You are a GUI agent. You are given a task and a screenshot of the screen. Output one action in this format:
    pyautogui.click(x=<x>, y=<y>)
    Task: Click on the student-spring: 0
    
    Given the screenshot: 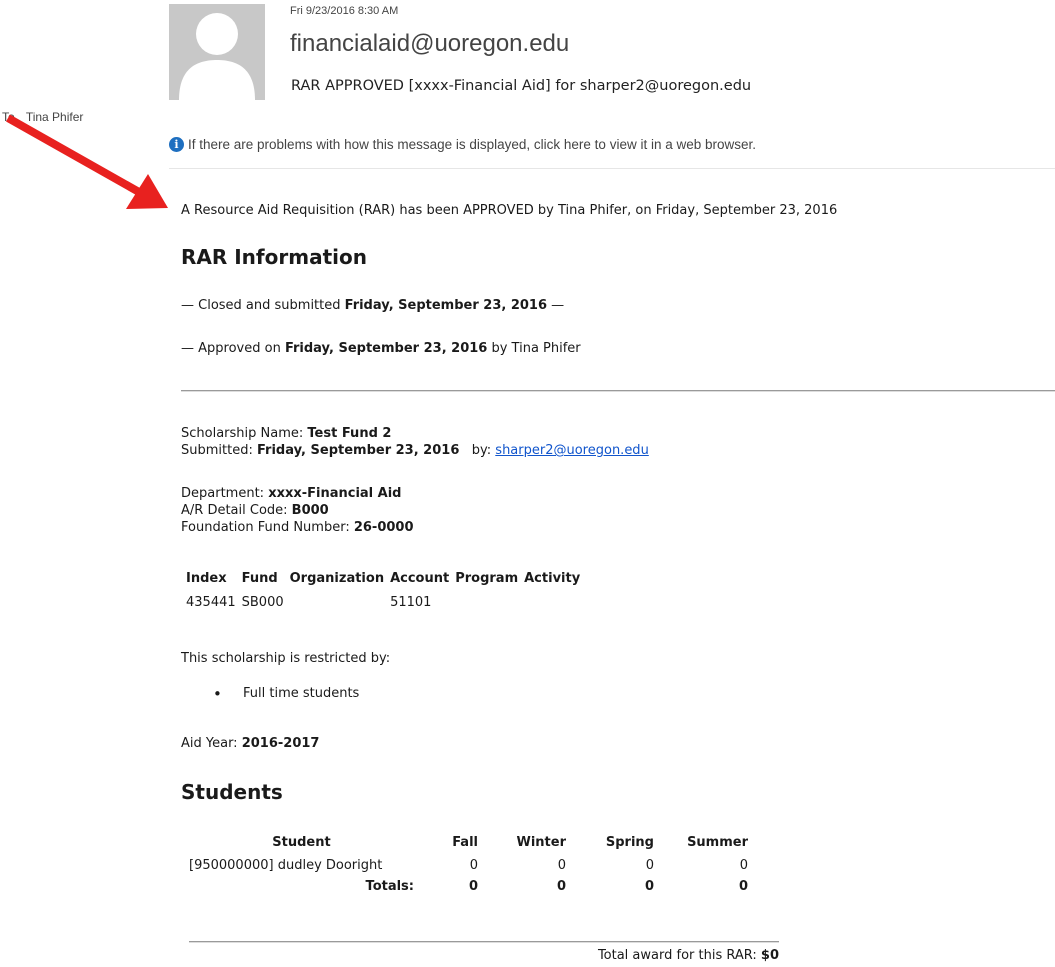 What is the action you would take?
    pyautogui.click(x=649, y=865)
    